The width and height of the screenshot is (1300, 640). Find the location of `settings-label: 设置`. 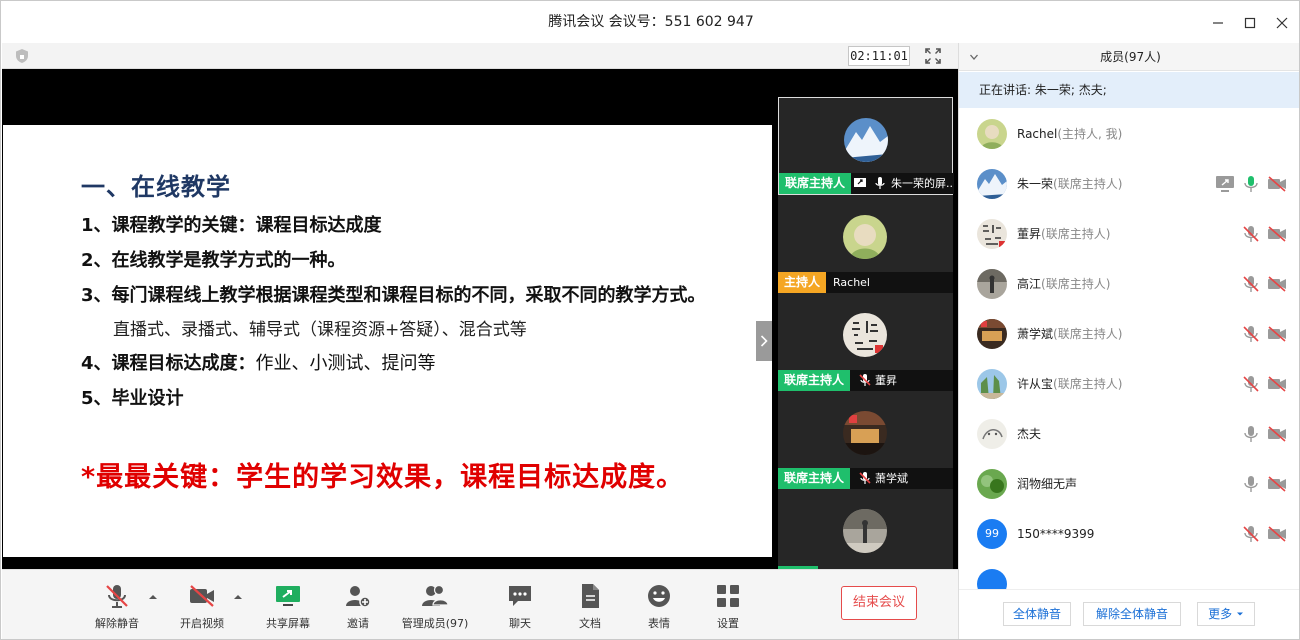

settings-label: 设置 is located at coordinates (728, 623).